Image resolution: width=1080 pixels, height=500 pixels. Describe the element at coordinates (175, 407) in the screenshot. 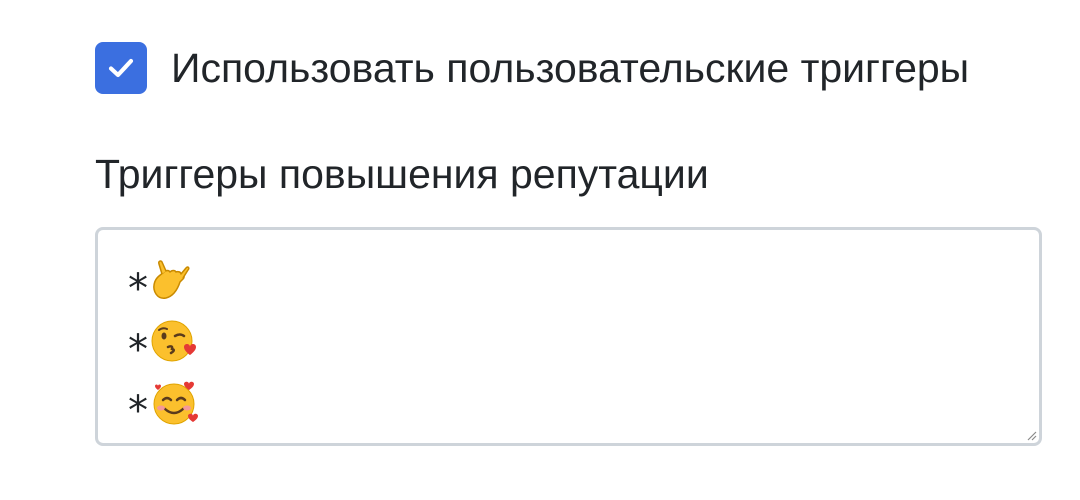

I see `smiling-face-with-hearts-icon` at that location.